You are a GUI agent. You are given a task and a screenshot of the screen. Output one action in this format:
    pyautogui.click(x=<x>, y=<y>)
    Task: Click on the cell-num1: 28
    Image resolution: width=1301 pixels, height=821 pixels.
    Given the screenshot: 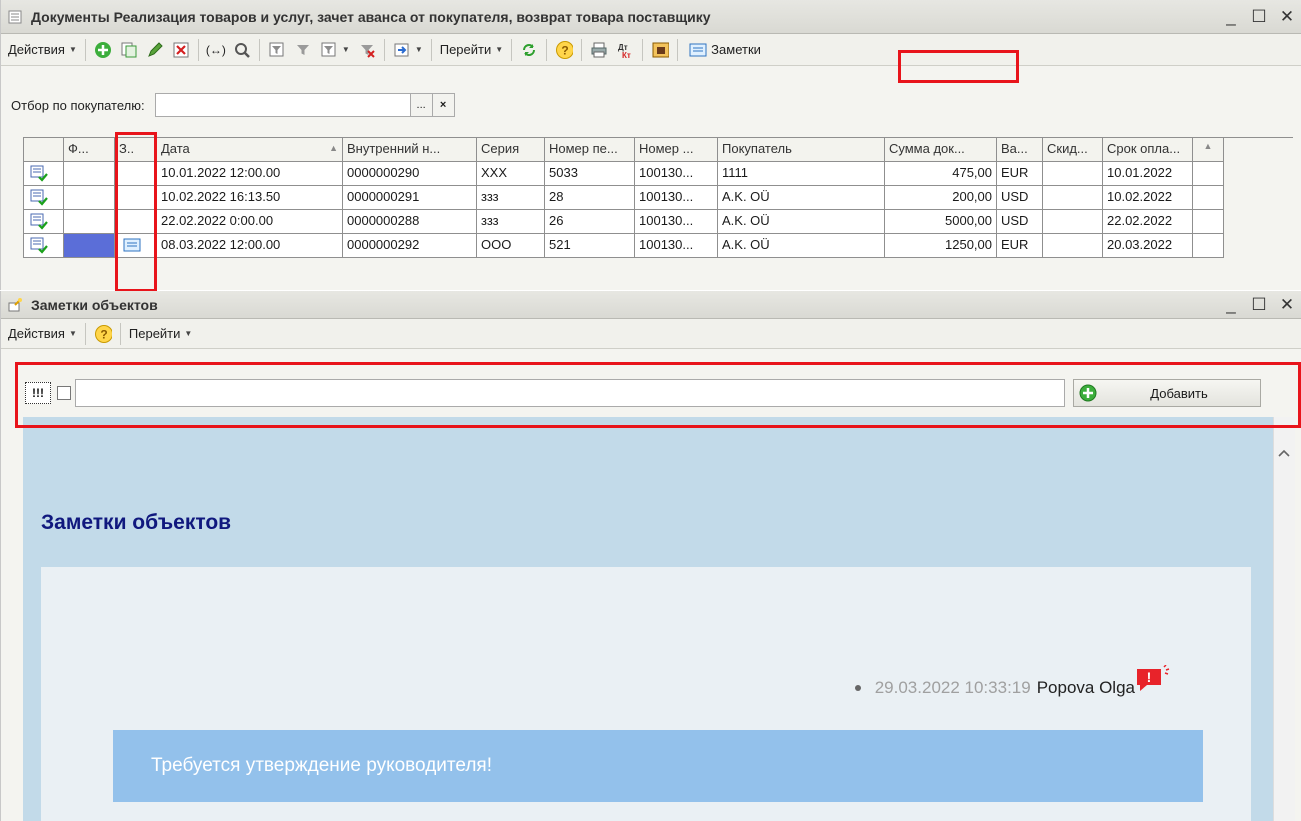 What is the action you would take?
    pyautogui.click(x=590, y=198)
    